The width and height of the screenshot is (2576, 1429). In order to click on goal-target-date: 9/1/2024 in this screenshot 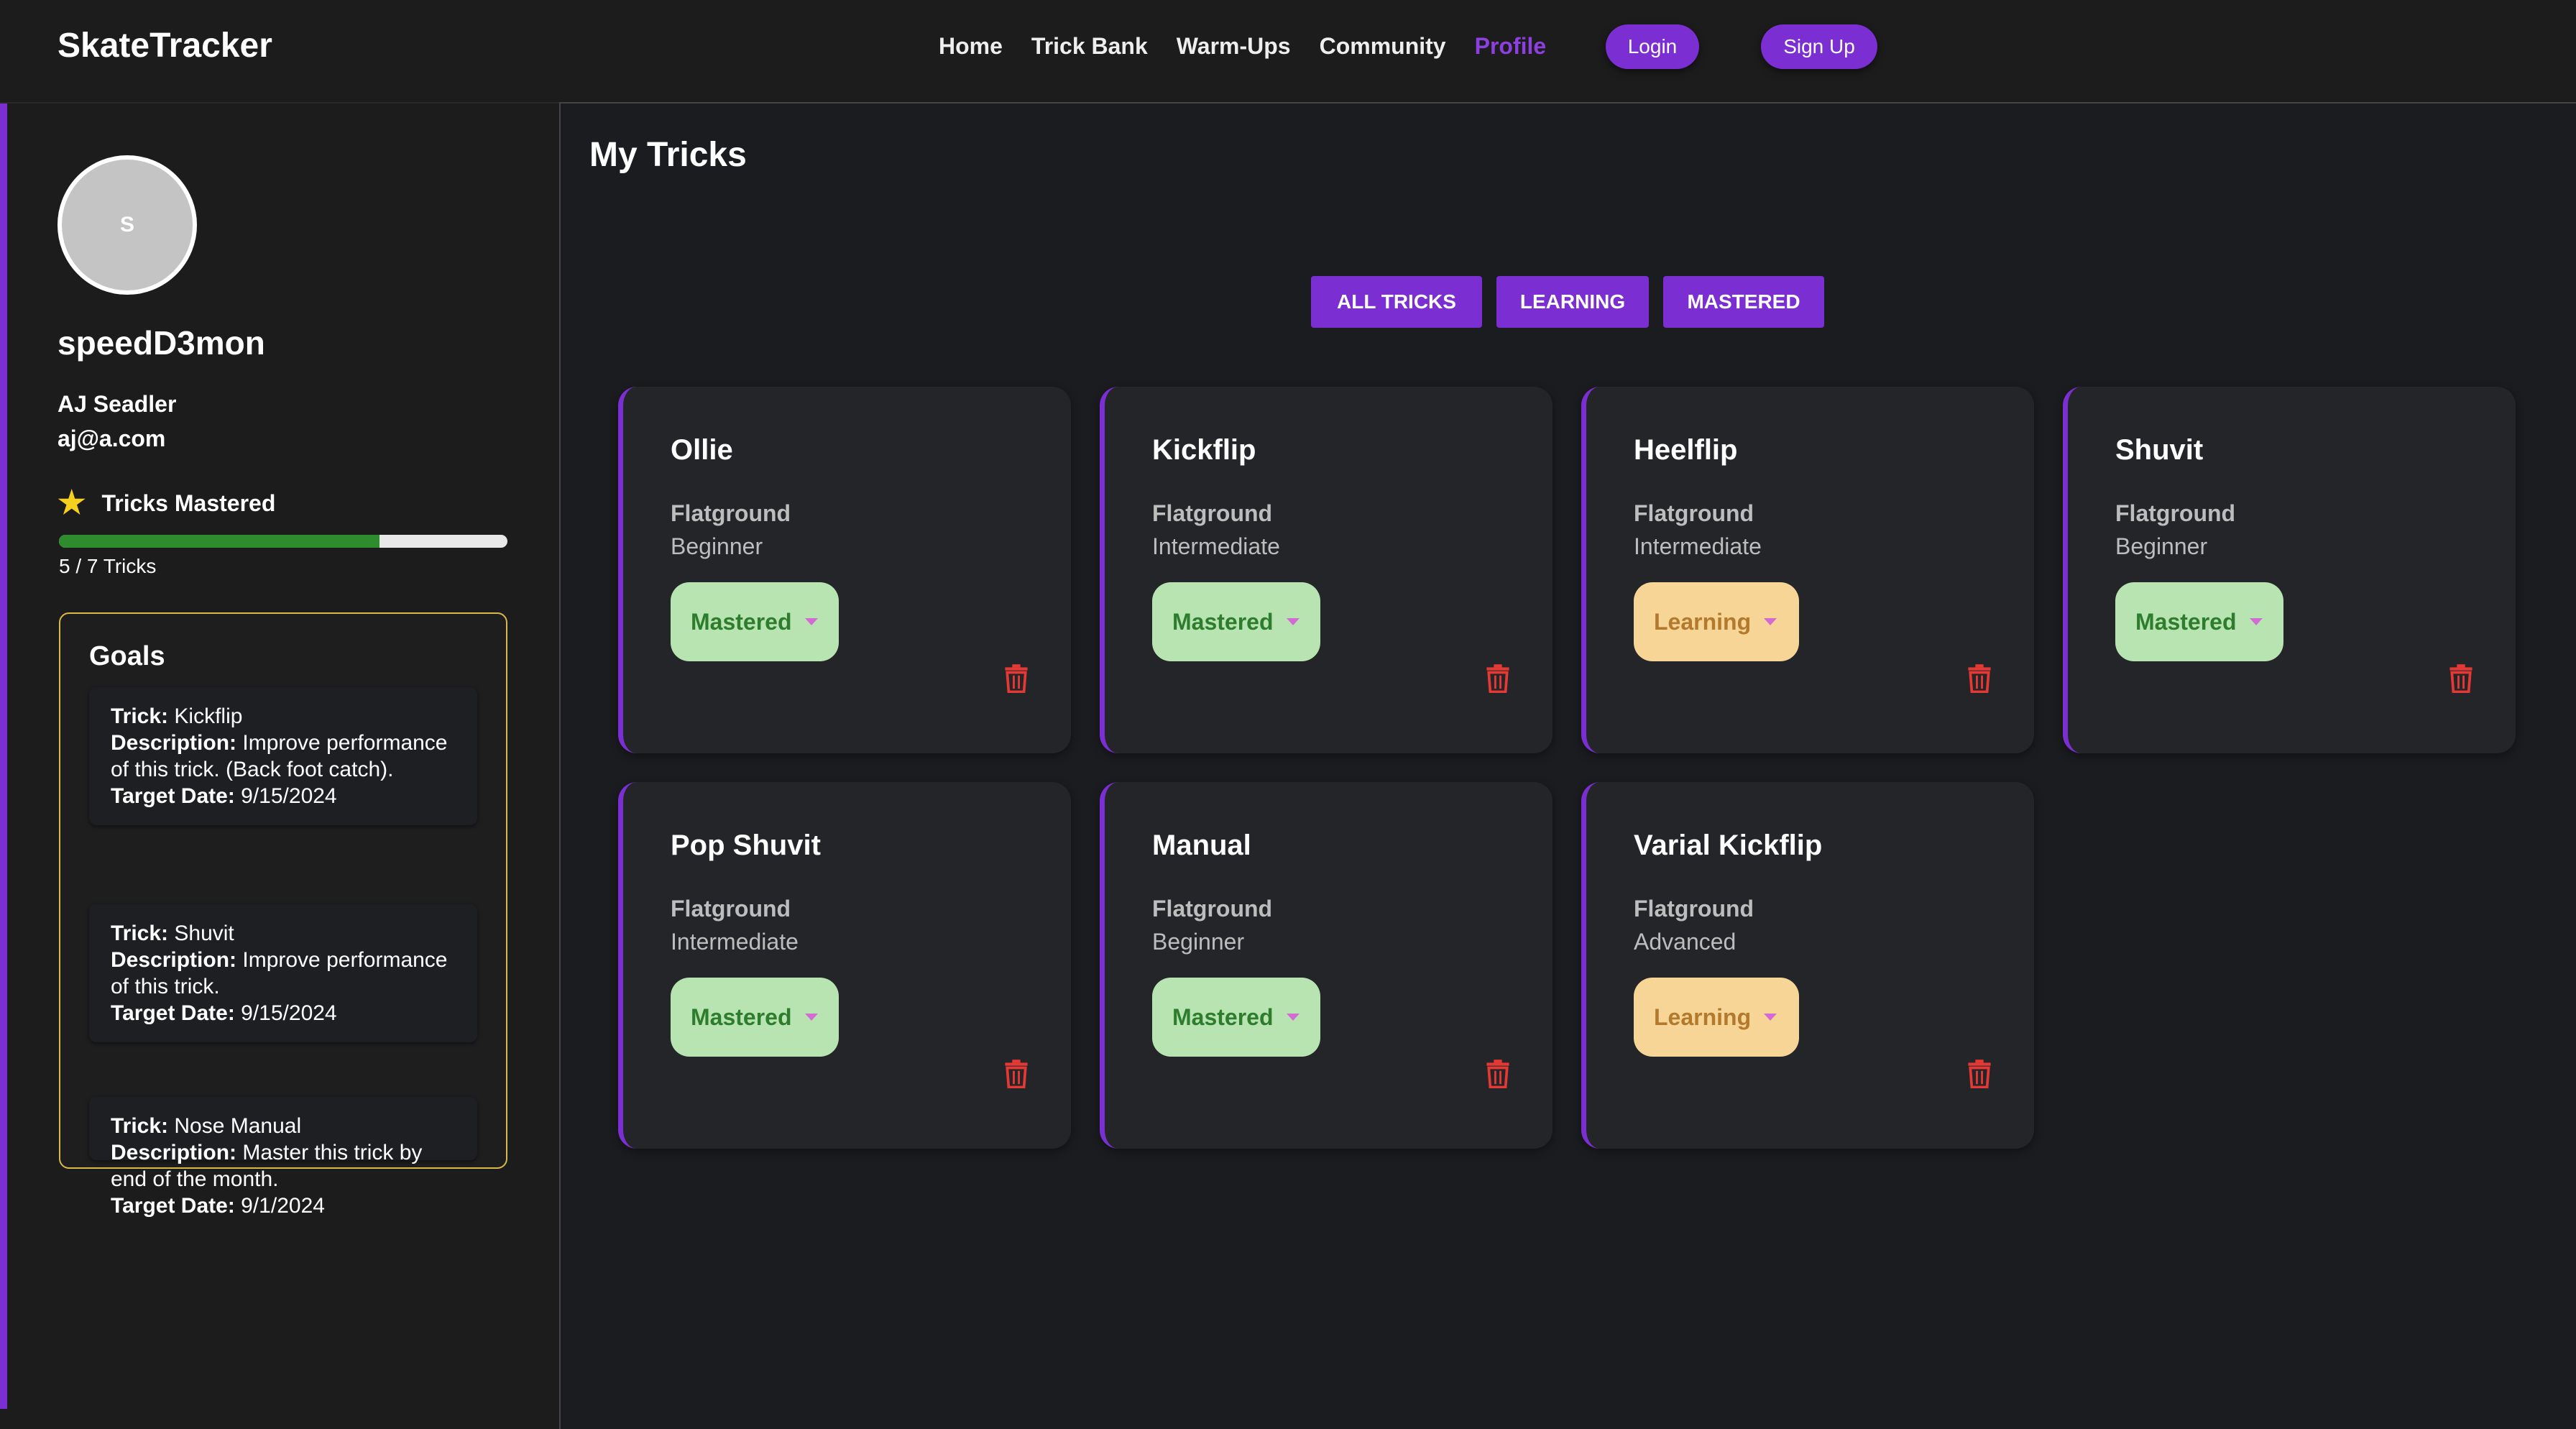, I will do `click(283, 1206)`.